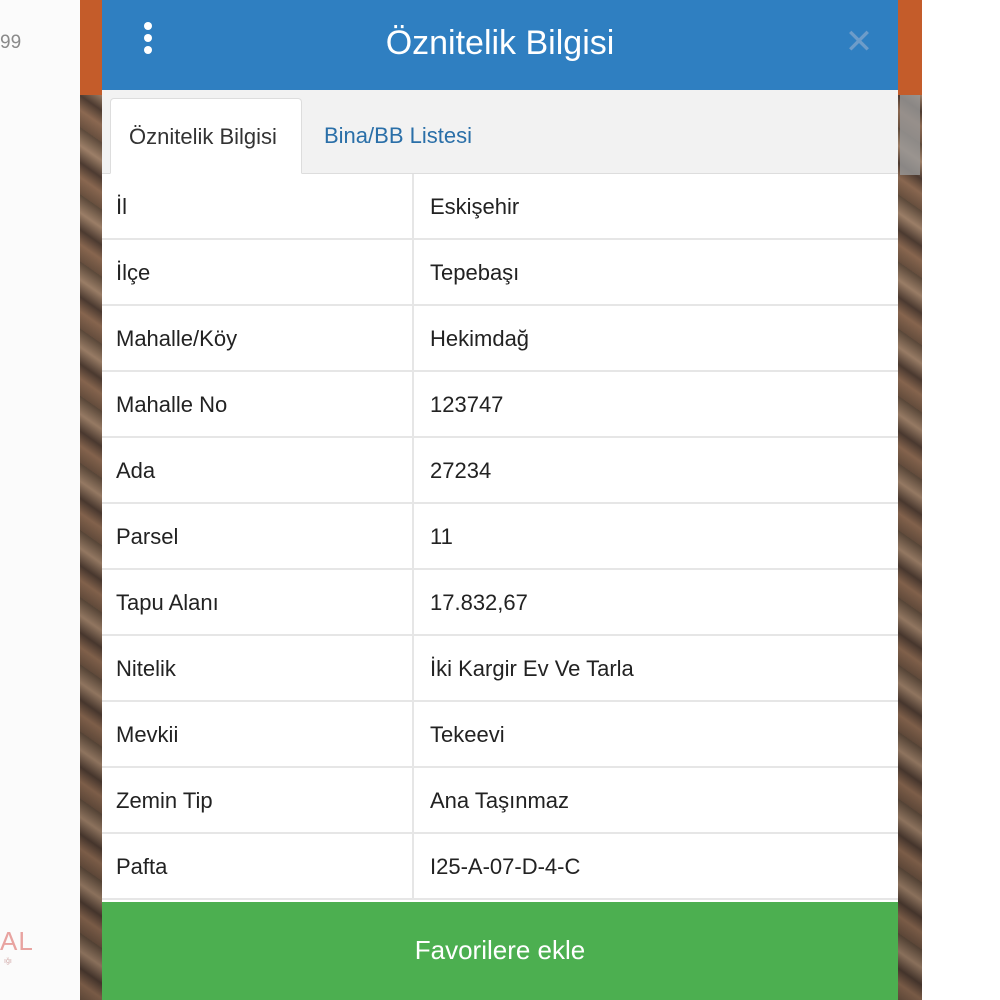  What do you see at coordinates (500, 471) in the screenshot?
I see `table-row: Ada 27234` at bounding box center [500, 471].